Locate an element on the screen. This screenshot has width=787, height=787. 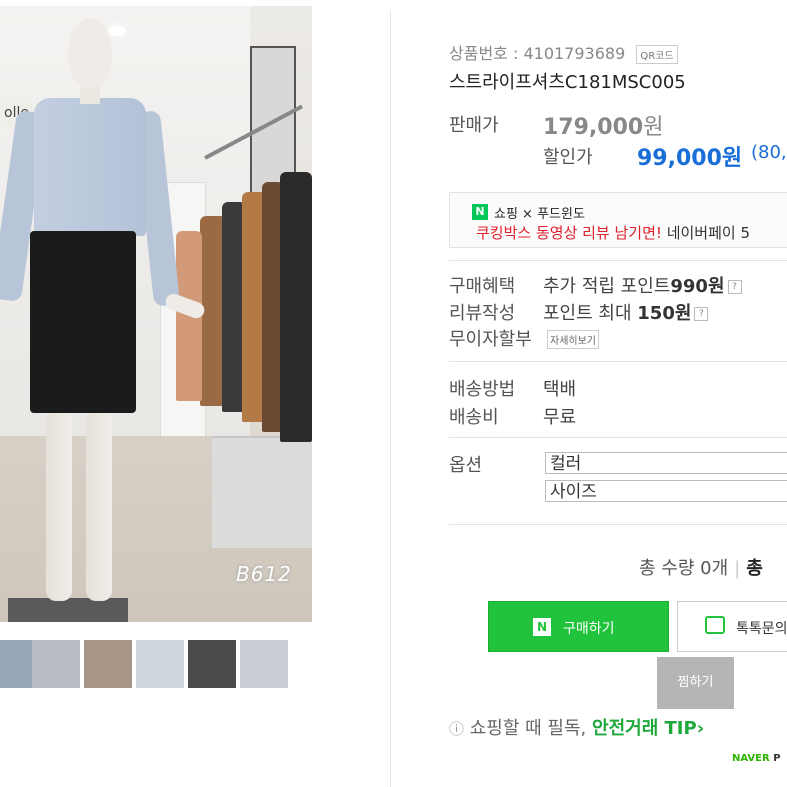
installment-label: 무이자할부 is located at coordinates (490, 339).